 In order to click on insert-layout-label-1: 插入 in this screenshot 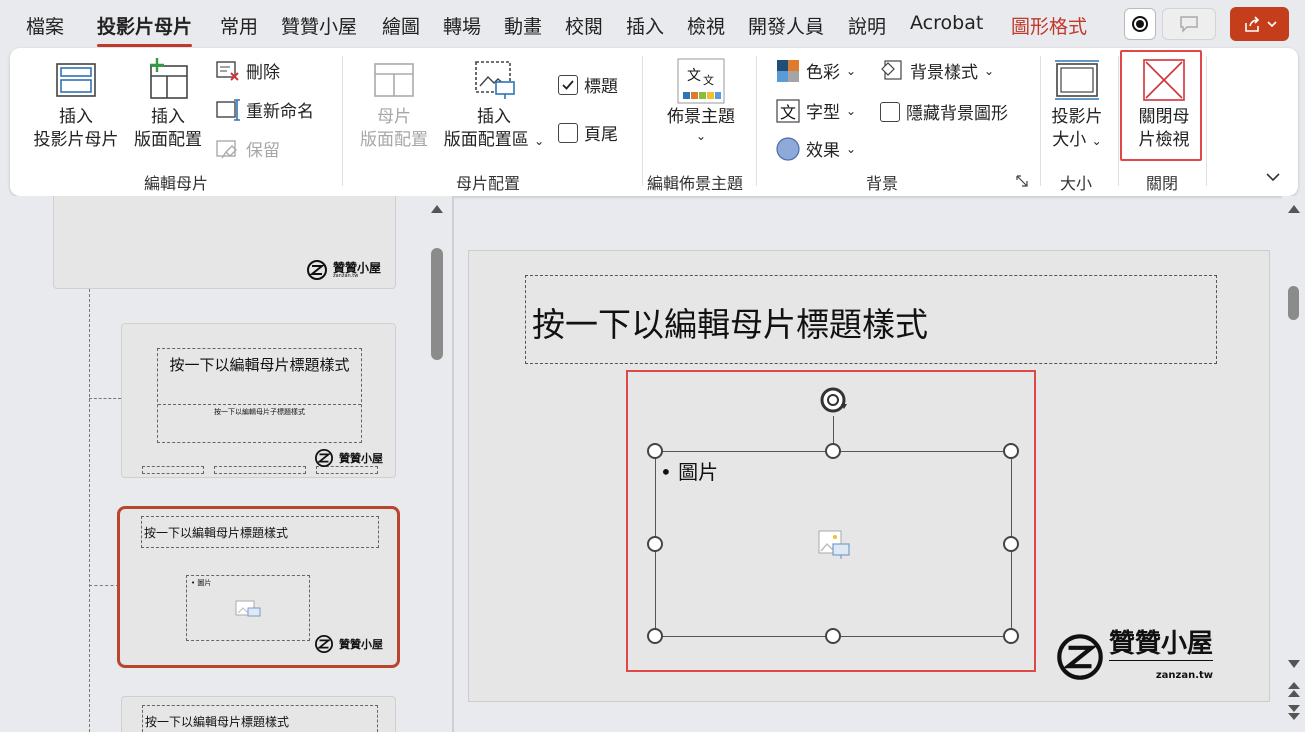, I will do `click(168, 117)`.